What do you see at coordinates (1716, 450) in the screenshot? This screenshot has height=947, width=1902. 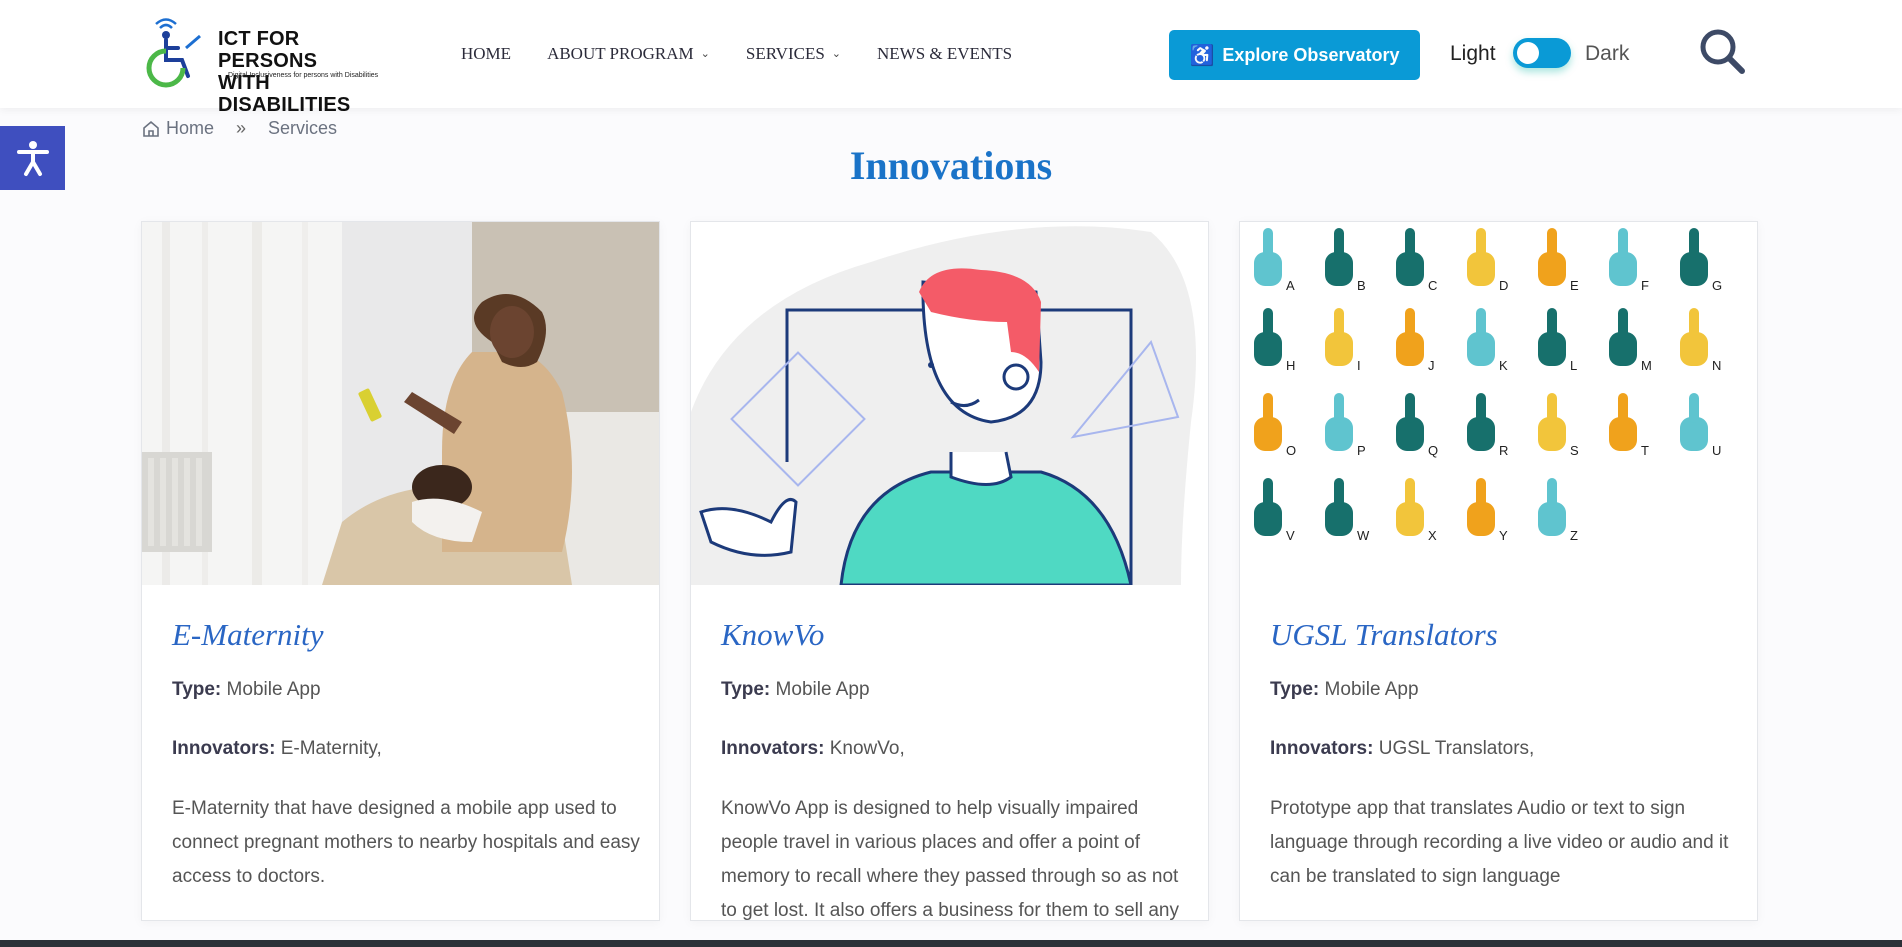 I see `sign-letter-label: U` at bounding box center [1716, 450].